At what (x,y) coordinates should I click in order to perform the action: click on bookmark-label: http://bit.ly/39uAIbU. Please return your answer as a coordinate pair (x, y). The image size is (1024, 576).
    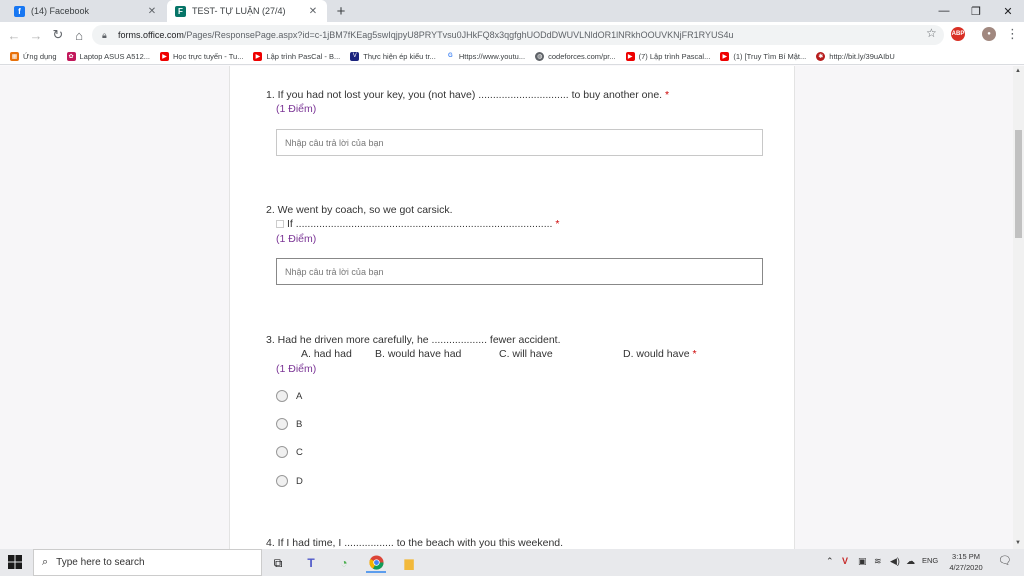
    Looking at the image, I should click on (862, 56).